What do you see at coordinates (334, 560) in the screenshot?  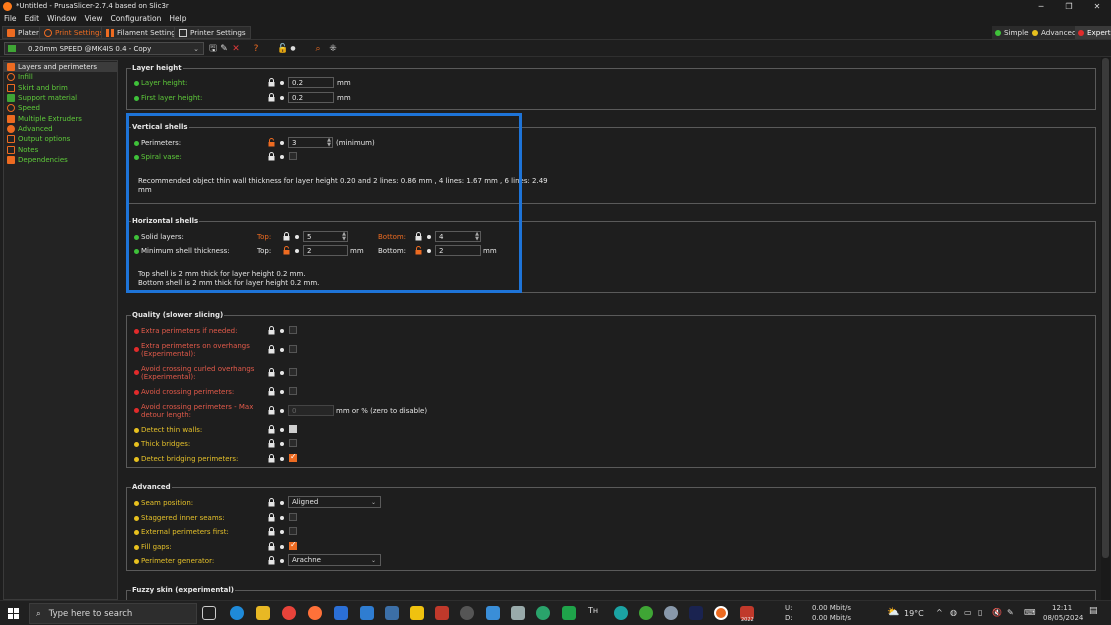 I see `perimeter-generator-select: Arachne ⌄` at bounding box center [334, 560].